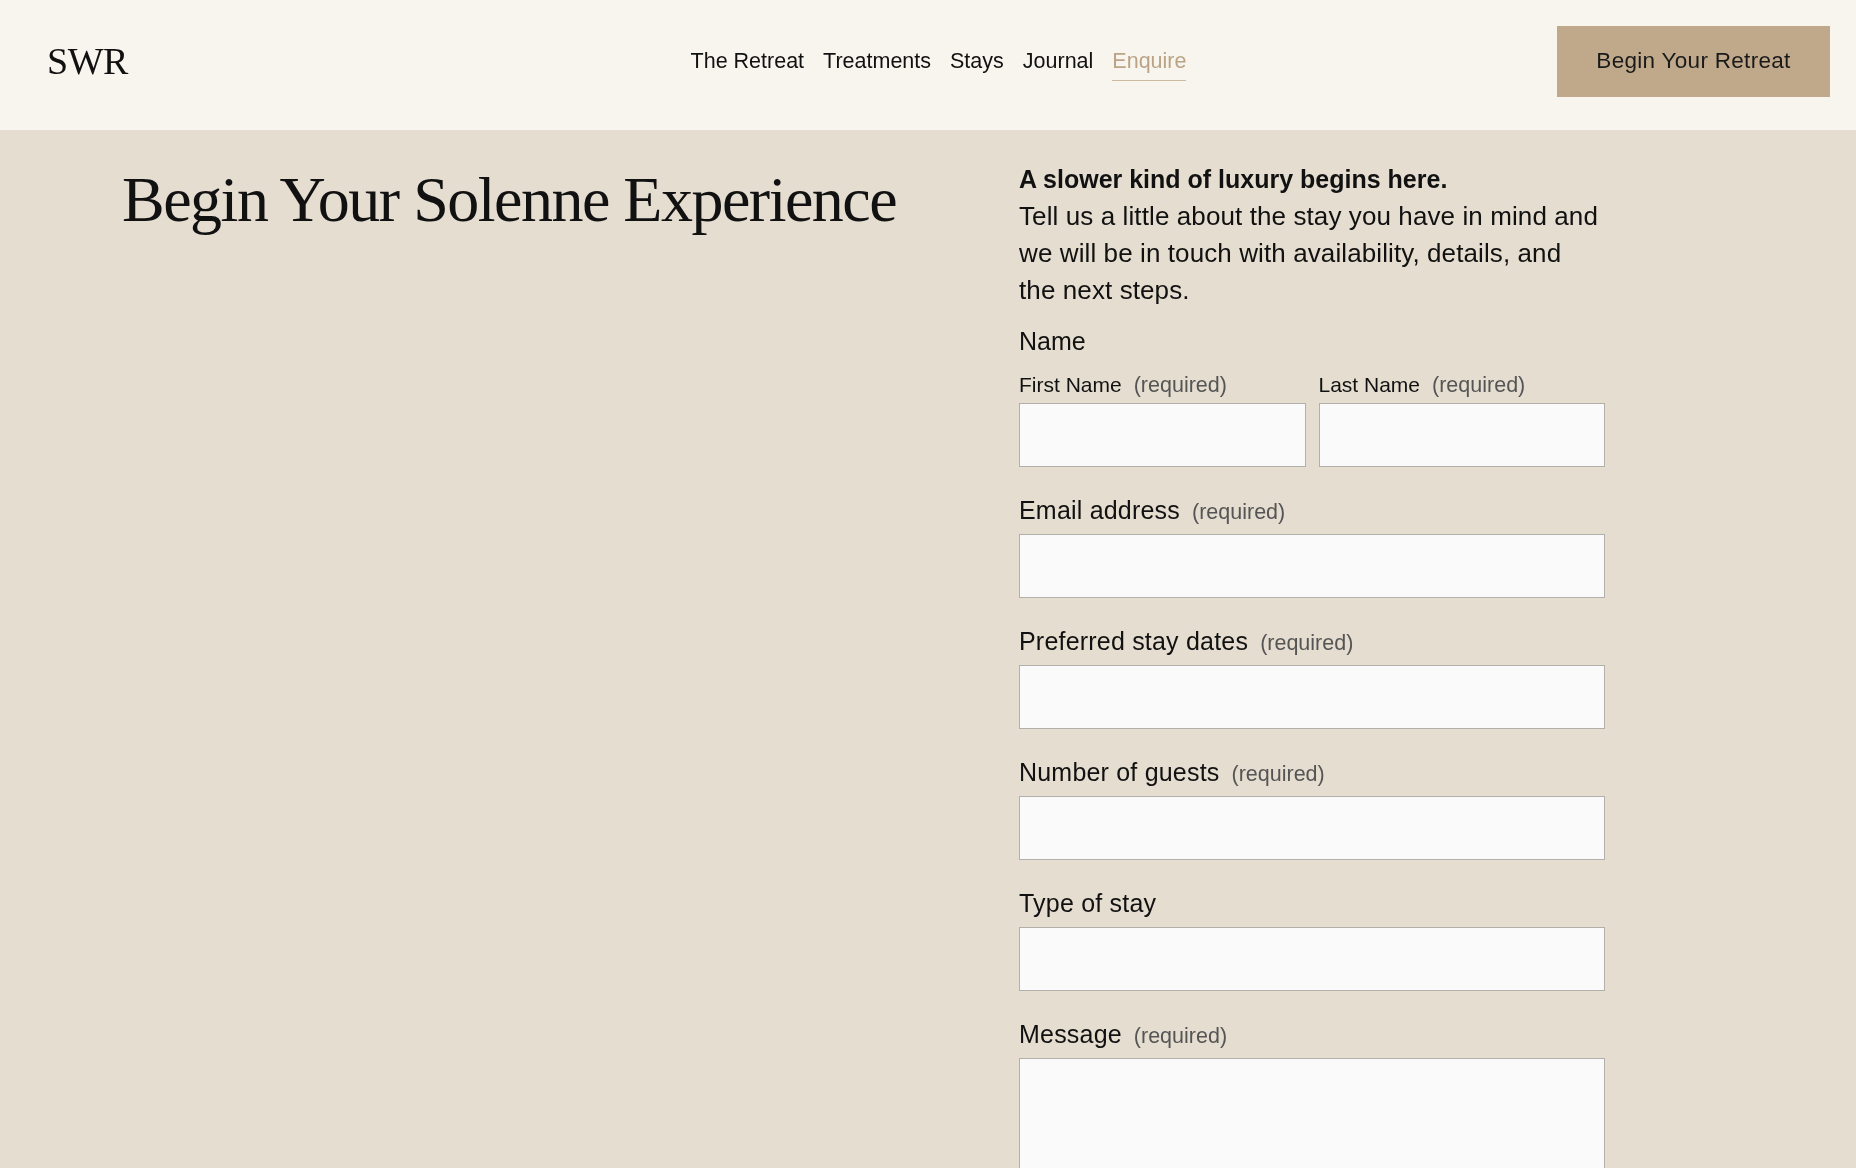 Image resolution: width=1856 pixels, height=1168 pixels. I want to click on intro-heading: A slower kind of luxury begins here., so click(1234, 179).